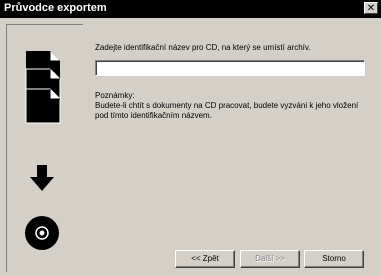  Describe the element at coordinates (55, 8) in the screenshot. I see `window-title: Průvodce exportem` at that location.